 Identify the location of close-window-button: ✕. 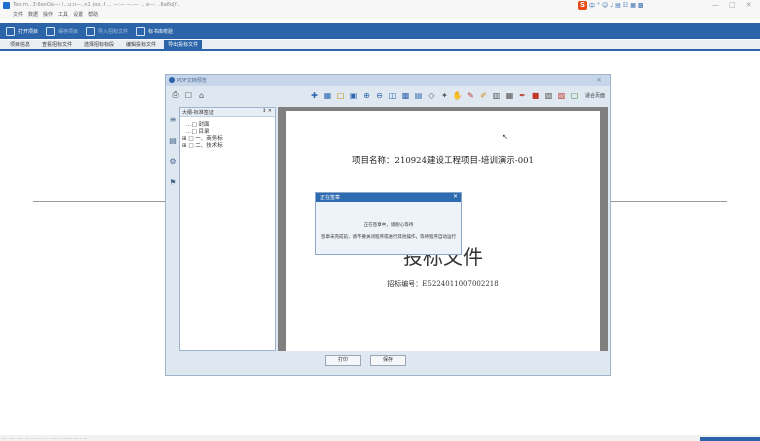
(749, 5).